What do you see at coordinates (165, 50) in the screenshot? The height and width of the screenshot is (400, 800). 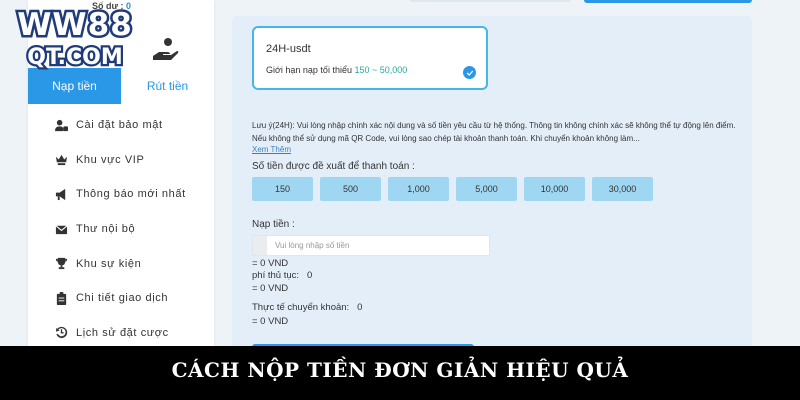 I see `hand-coin-icon` at bounding box center [165, 50].